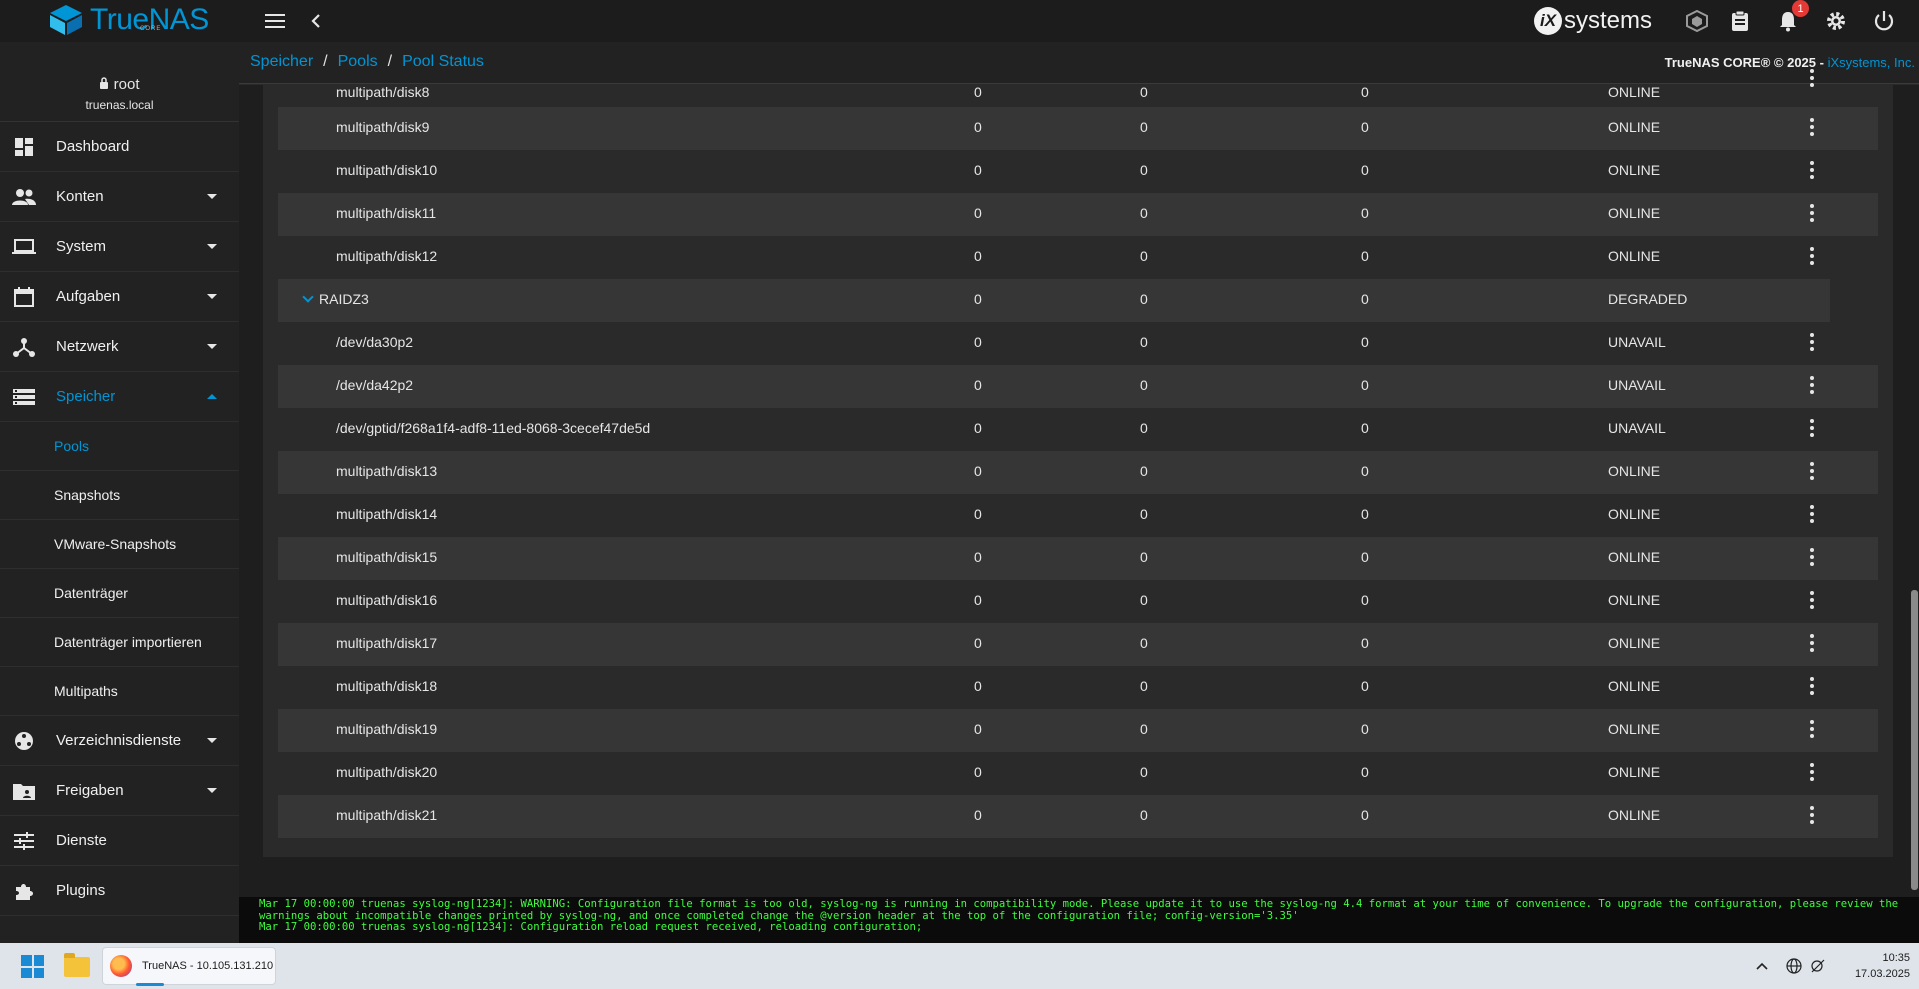 The width and height of the screenshot is (1919, 989). What do you see at coordinates (119, 247) in the screenshot?
I see `sidebar-item-system: System` at bounding box center [119, 247].